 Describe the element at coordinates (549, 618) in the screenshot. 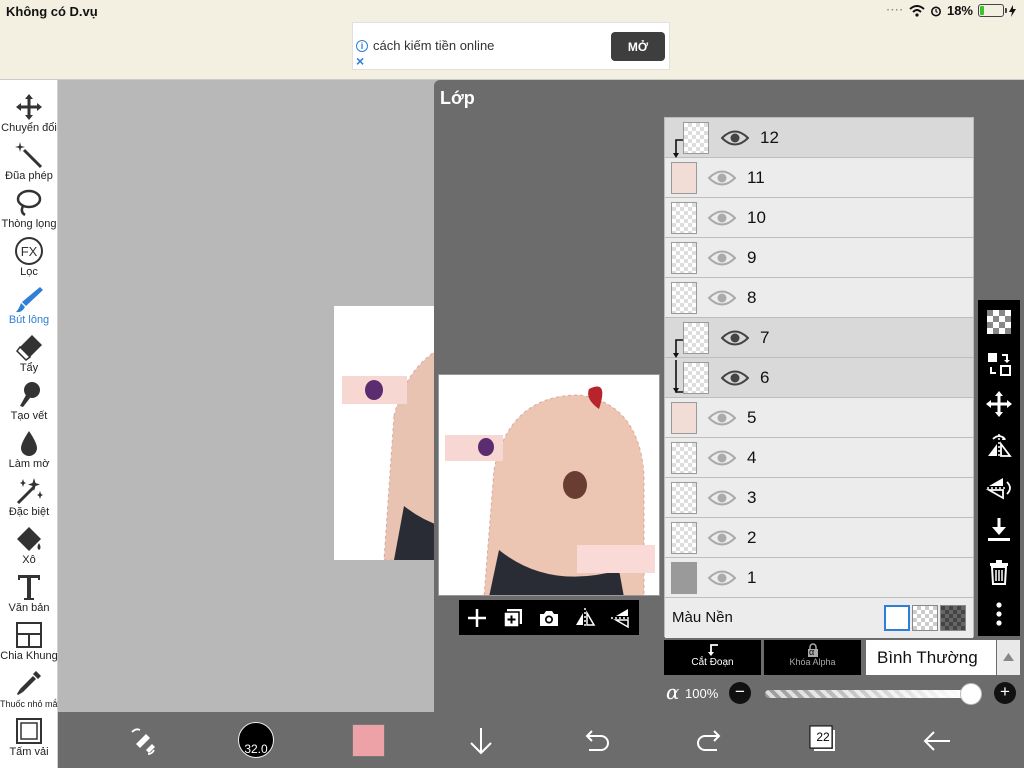

I see `camera-icon` at that location.